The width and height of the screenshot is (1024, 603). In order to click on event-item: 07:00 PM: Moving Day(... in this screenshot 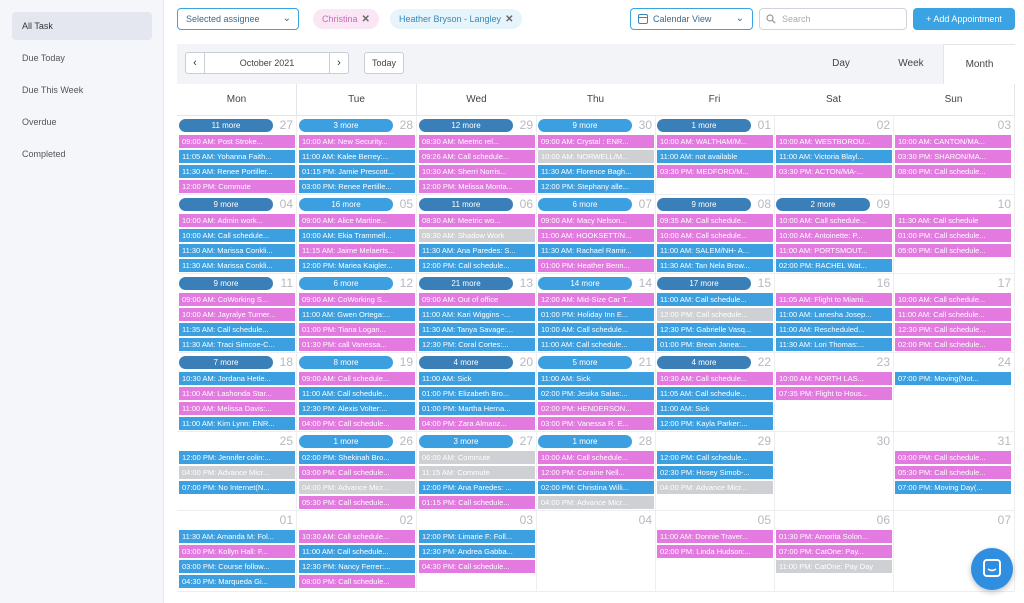, I will do `click(953, 487)`.